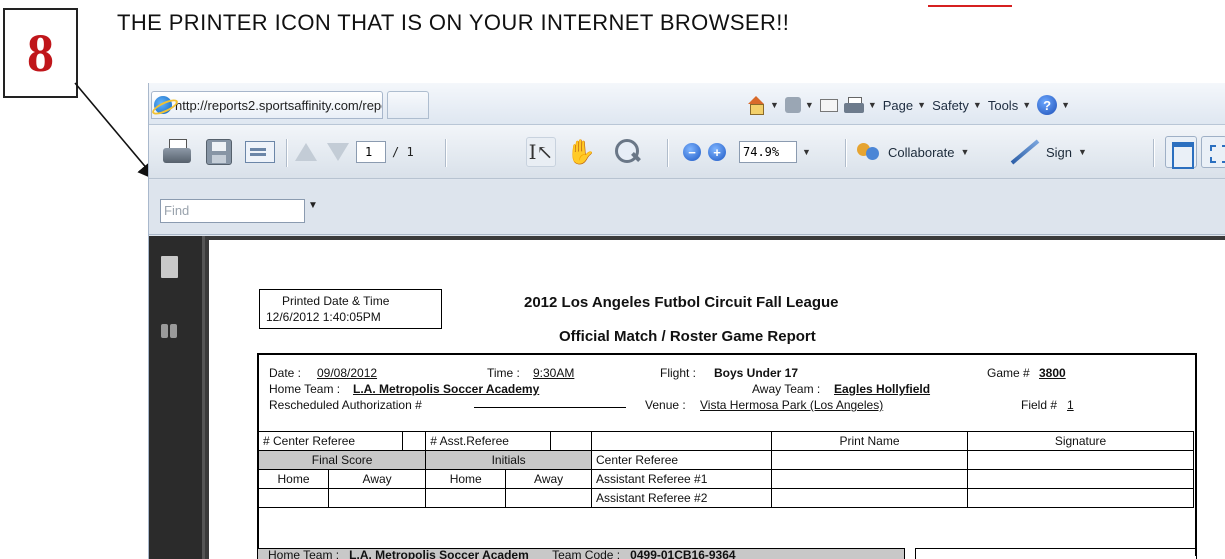  I want to click on fit-width-button, so click(1181, 152).